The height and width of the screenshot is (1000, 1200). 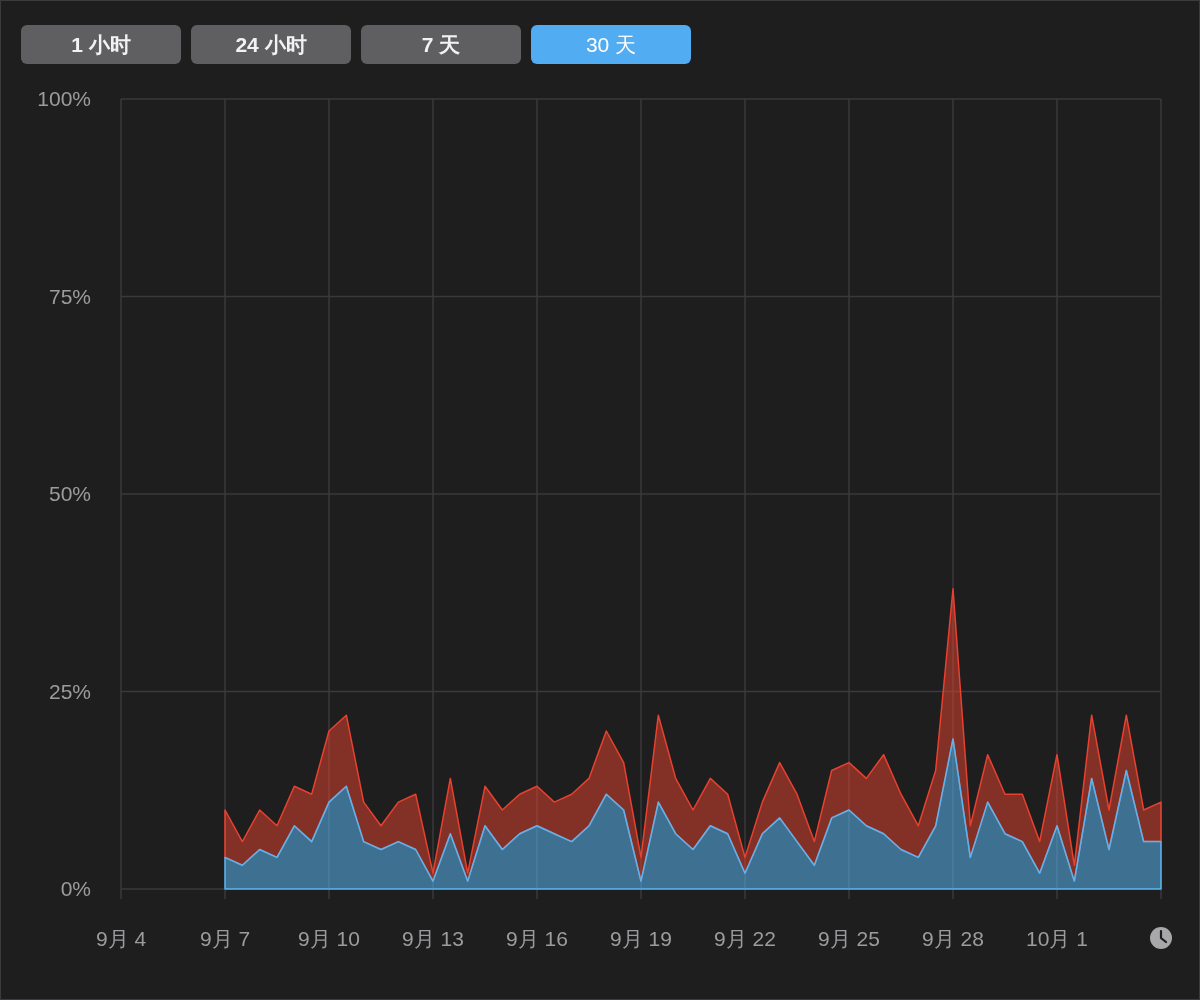 I want to click on x-axis-label: 10月 1, so click(x=1057, y=938).